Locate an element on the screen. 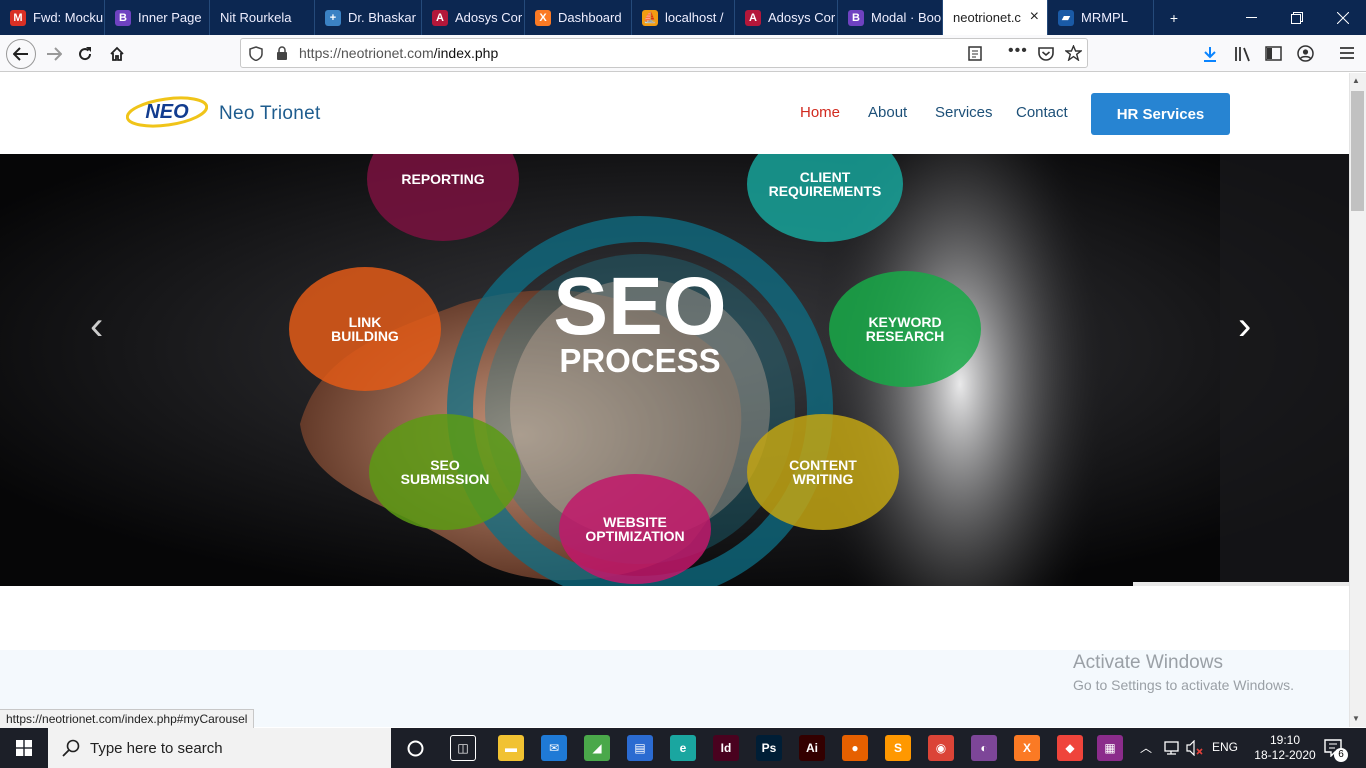  shield-icon is located at coordinates (256, 53).